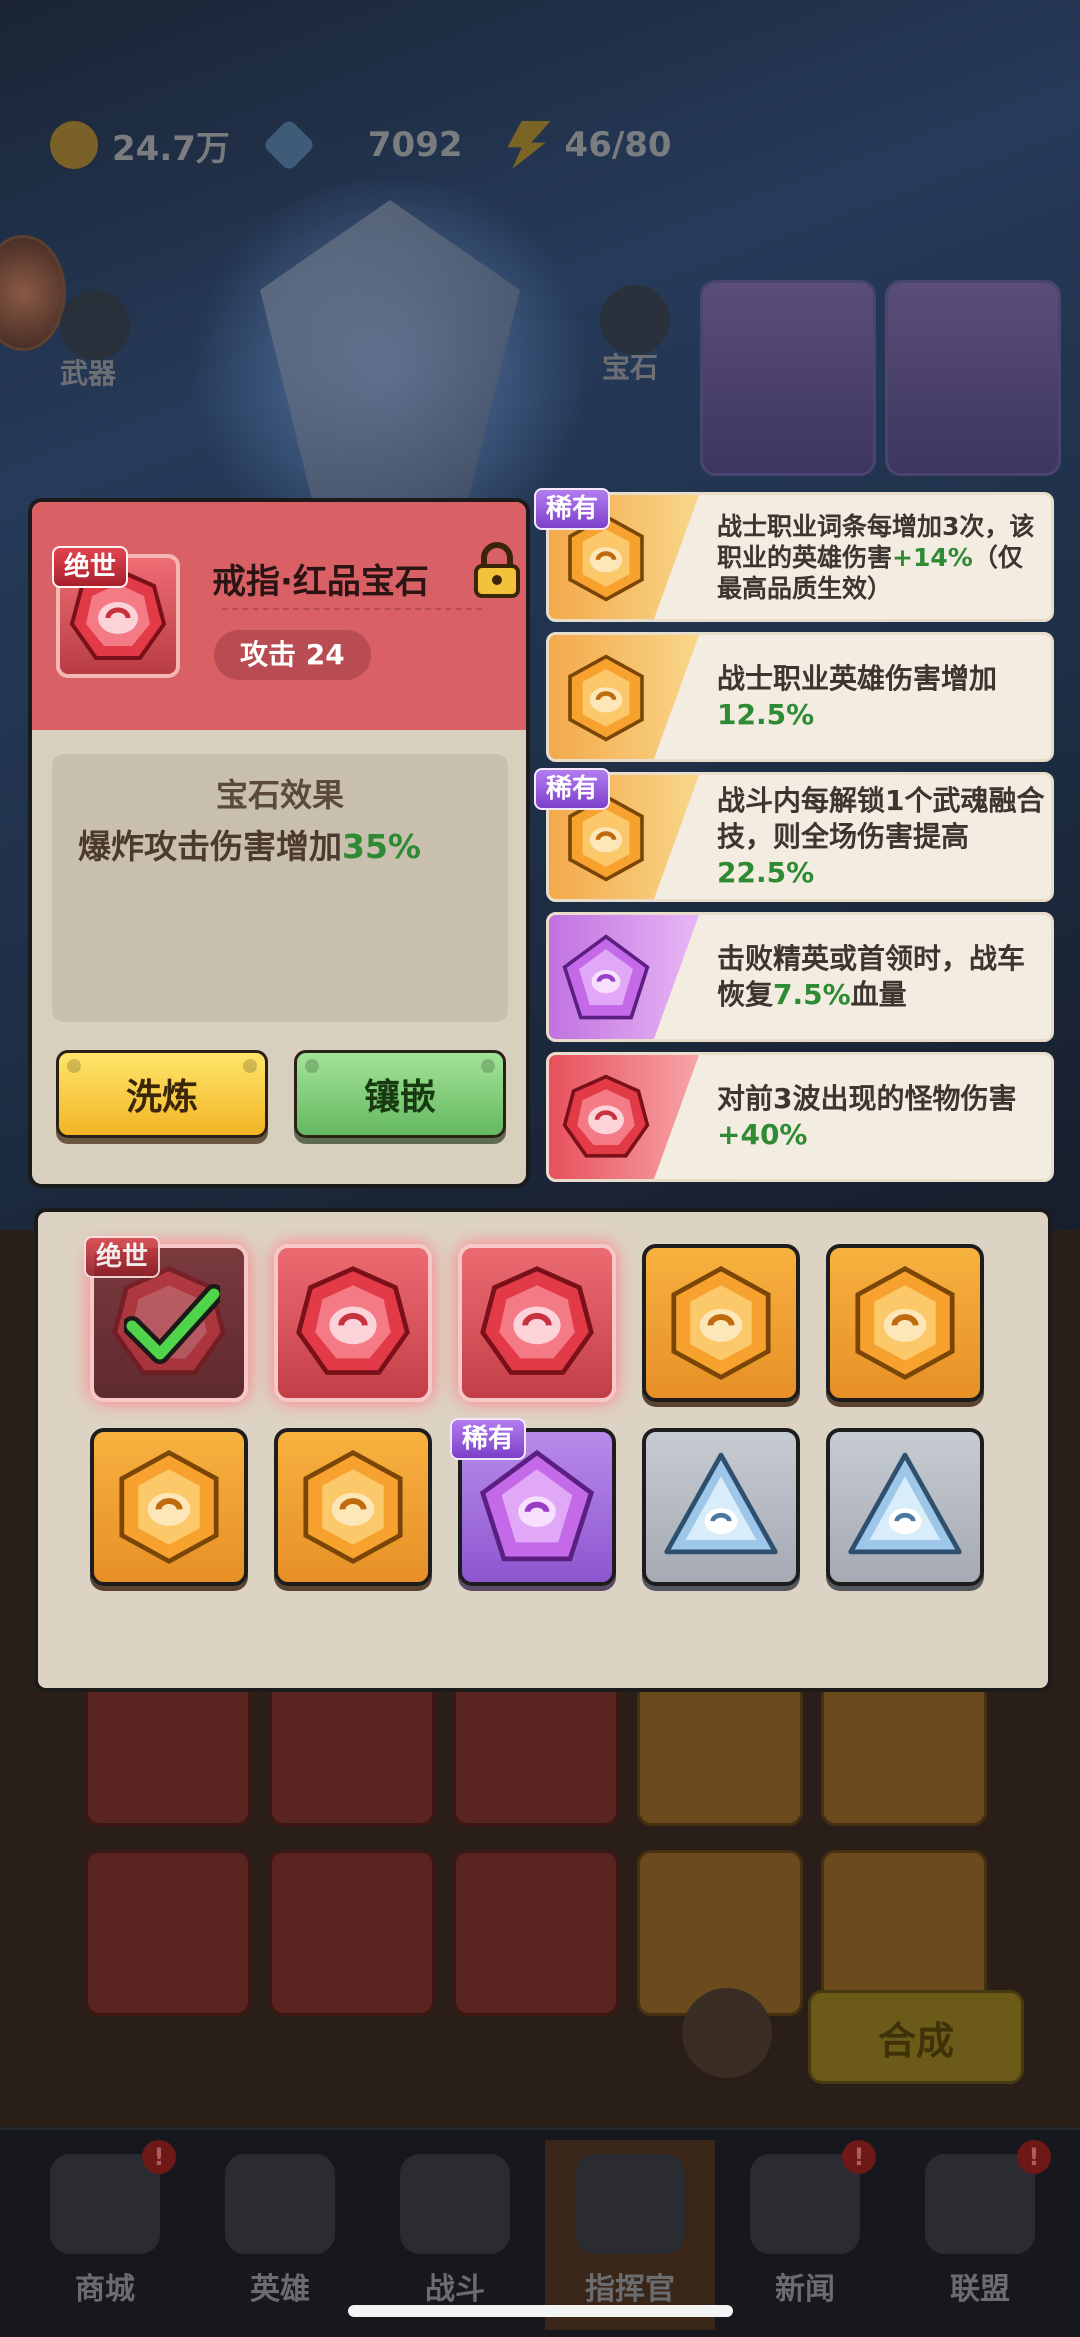  I want to click on commander-icon, so click(630, 2204).